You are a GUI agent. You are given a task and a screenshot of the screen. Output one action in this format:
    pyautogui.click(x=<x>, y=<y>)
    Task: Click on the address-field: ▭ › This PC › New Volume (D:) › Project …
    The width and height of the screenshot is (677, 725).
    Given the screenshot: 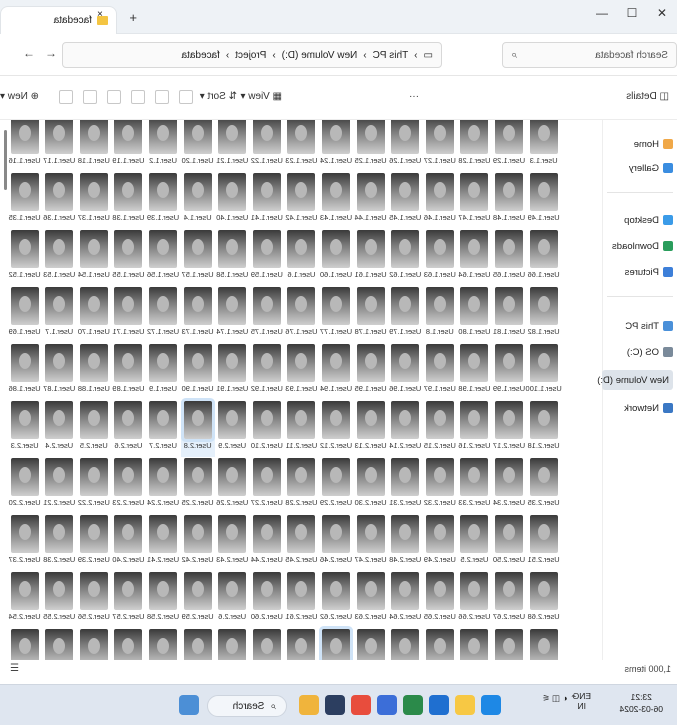 What is the action you would take?
    pyautogui.click(x=252, y=55)
    